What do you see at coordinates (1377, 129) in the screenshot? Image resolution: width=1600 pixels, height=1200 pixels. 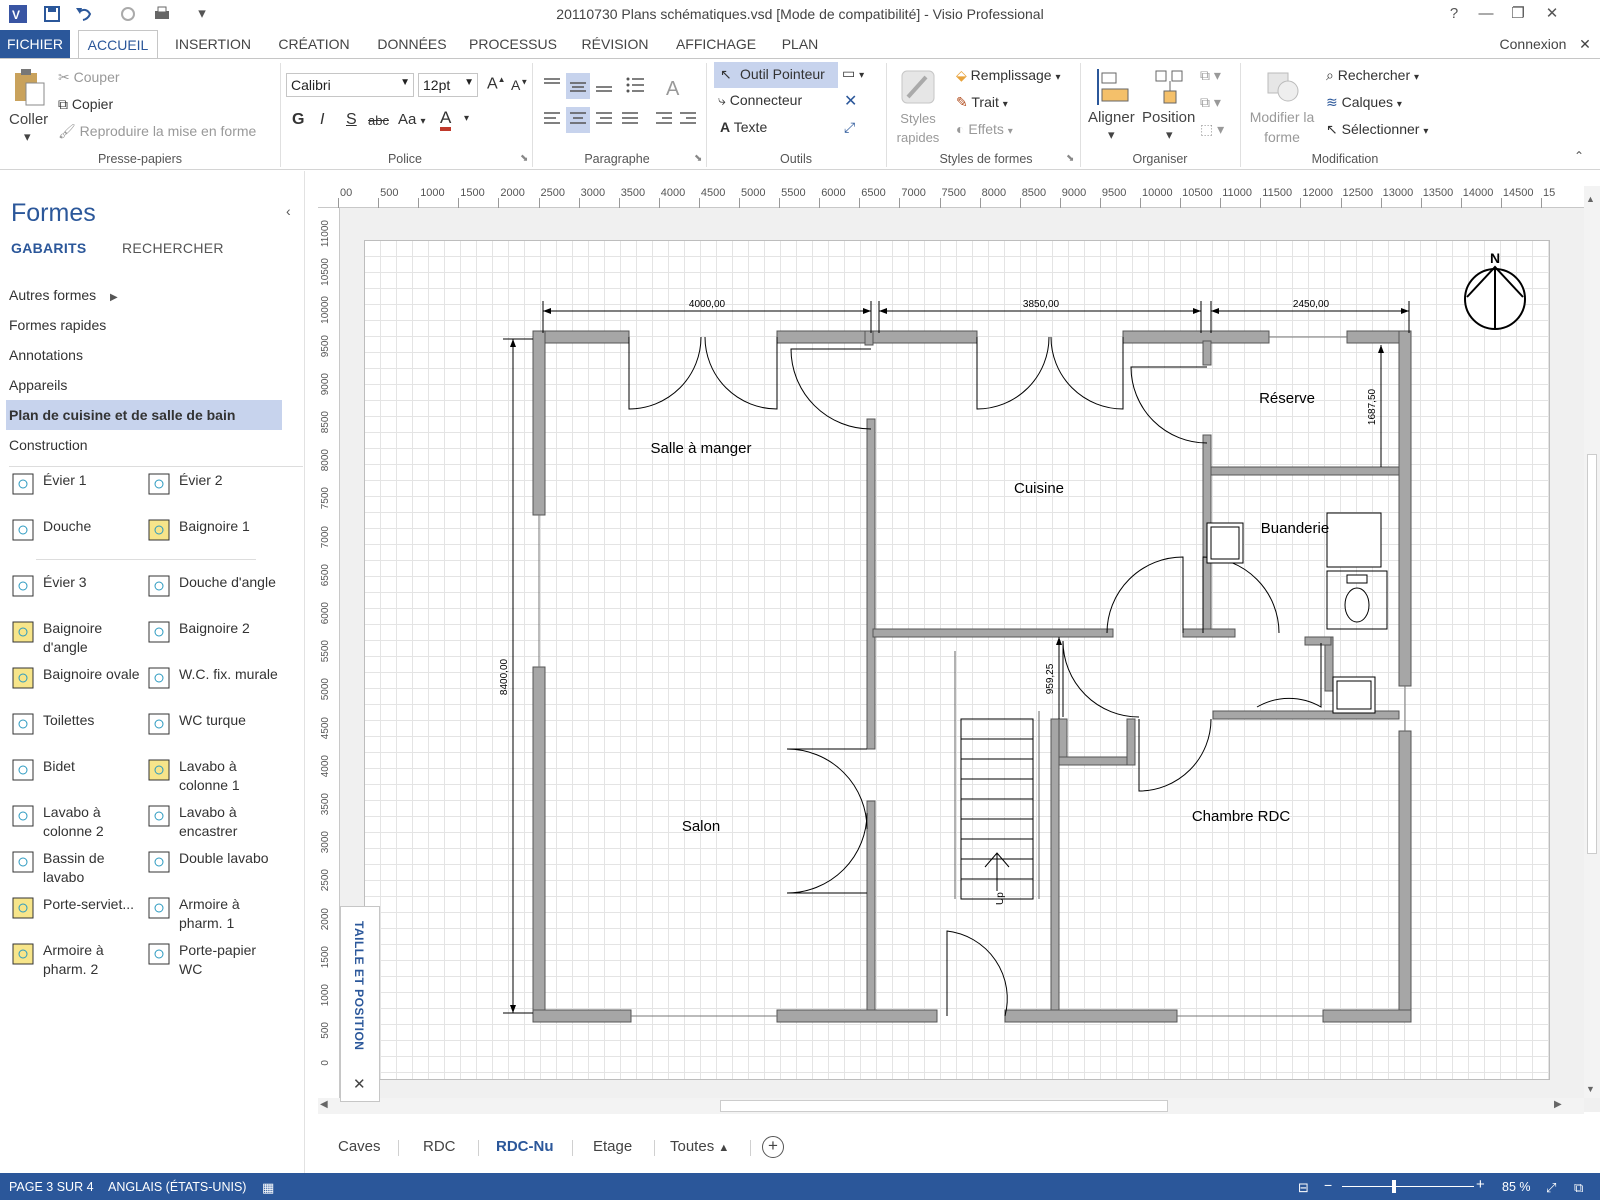 I see `select-button: ↖ Sélectionner ▾` at bounding box center [1377, 129].